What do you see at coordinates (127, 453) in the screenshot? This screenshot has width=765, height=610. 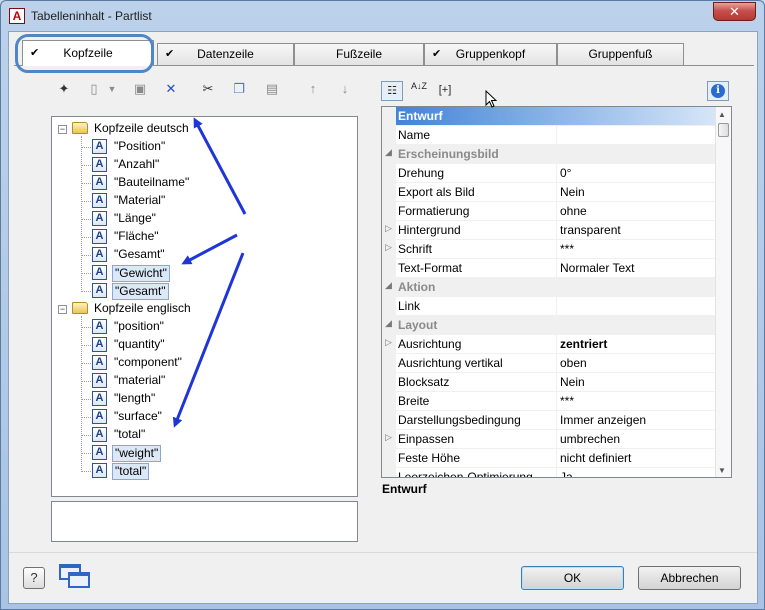 I see `tree-item: A "weight"` at bounding box center [127, 453].